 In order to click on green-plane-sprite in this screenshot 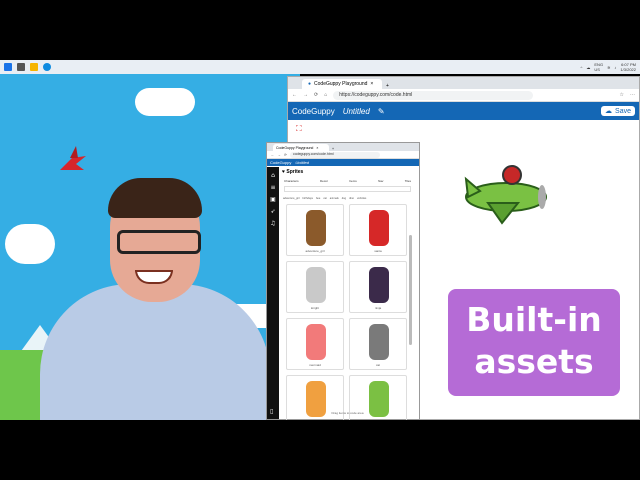, I will do `click(505, 195)`.